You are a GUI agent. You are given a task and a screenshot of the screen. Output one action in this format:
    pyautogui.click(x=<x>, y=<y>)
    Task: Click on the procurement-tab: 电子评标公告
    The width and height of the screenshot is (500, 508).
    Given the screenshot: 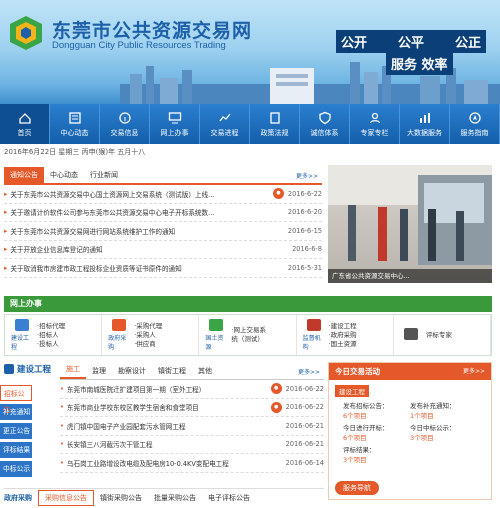 What is the action you would take?
    pyautogui.click(x=229, y=498)
    